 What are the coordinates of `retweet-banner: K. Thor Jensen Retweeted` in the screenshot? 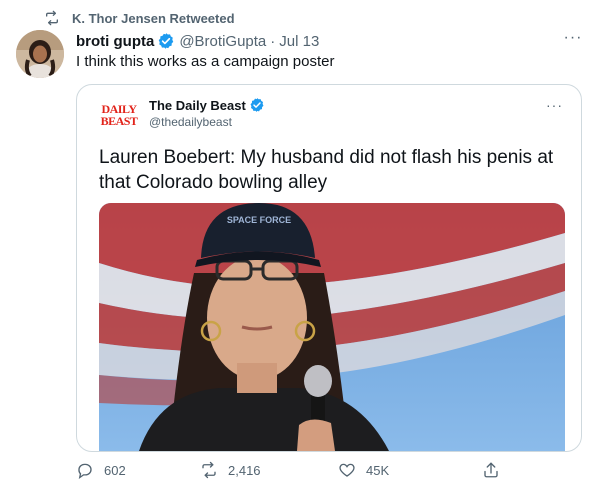 It's located at (139, 18).